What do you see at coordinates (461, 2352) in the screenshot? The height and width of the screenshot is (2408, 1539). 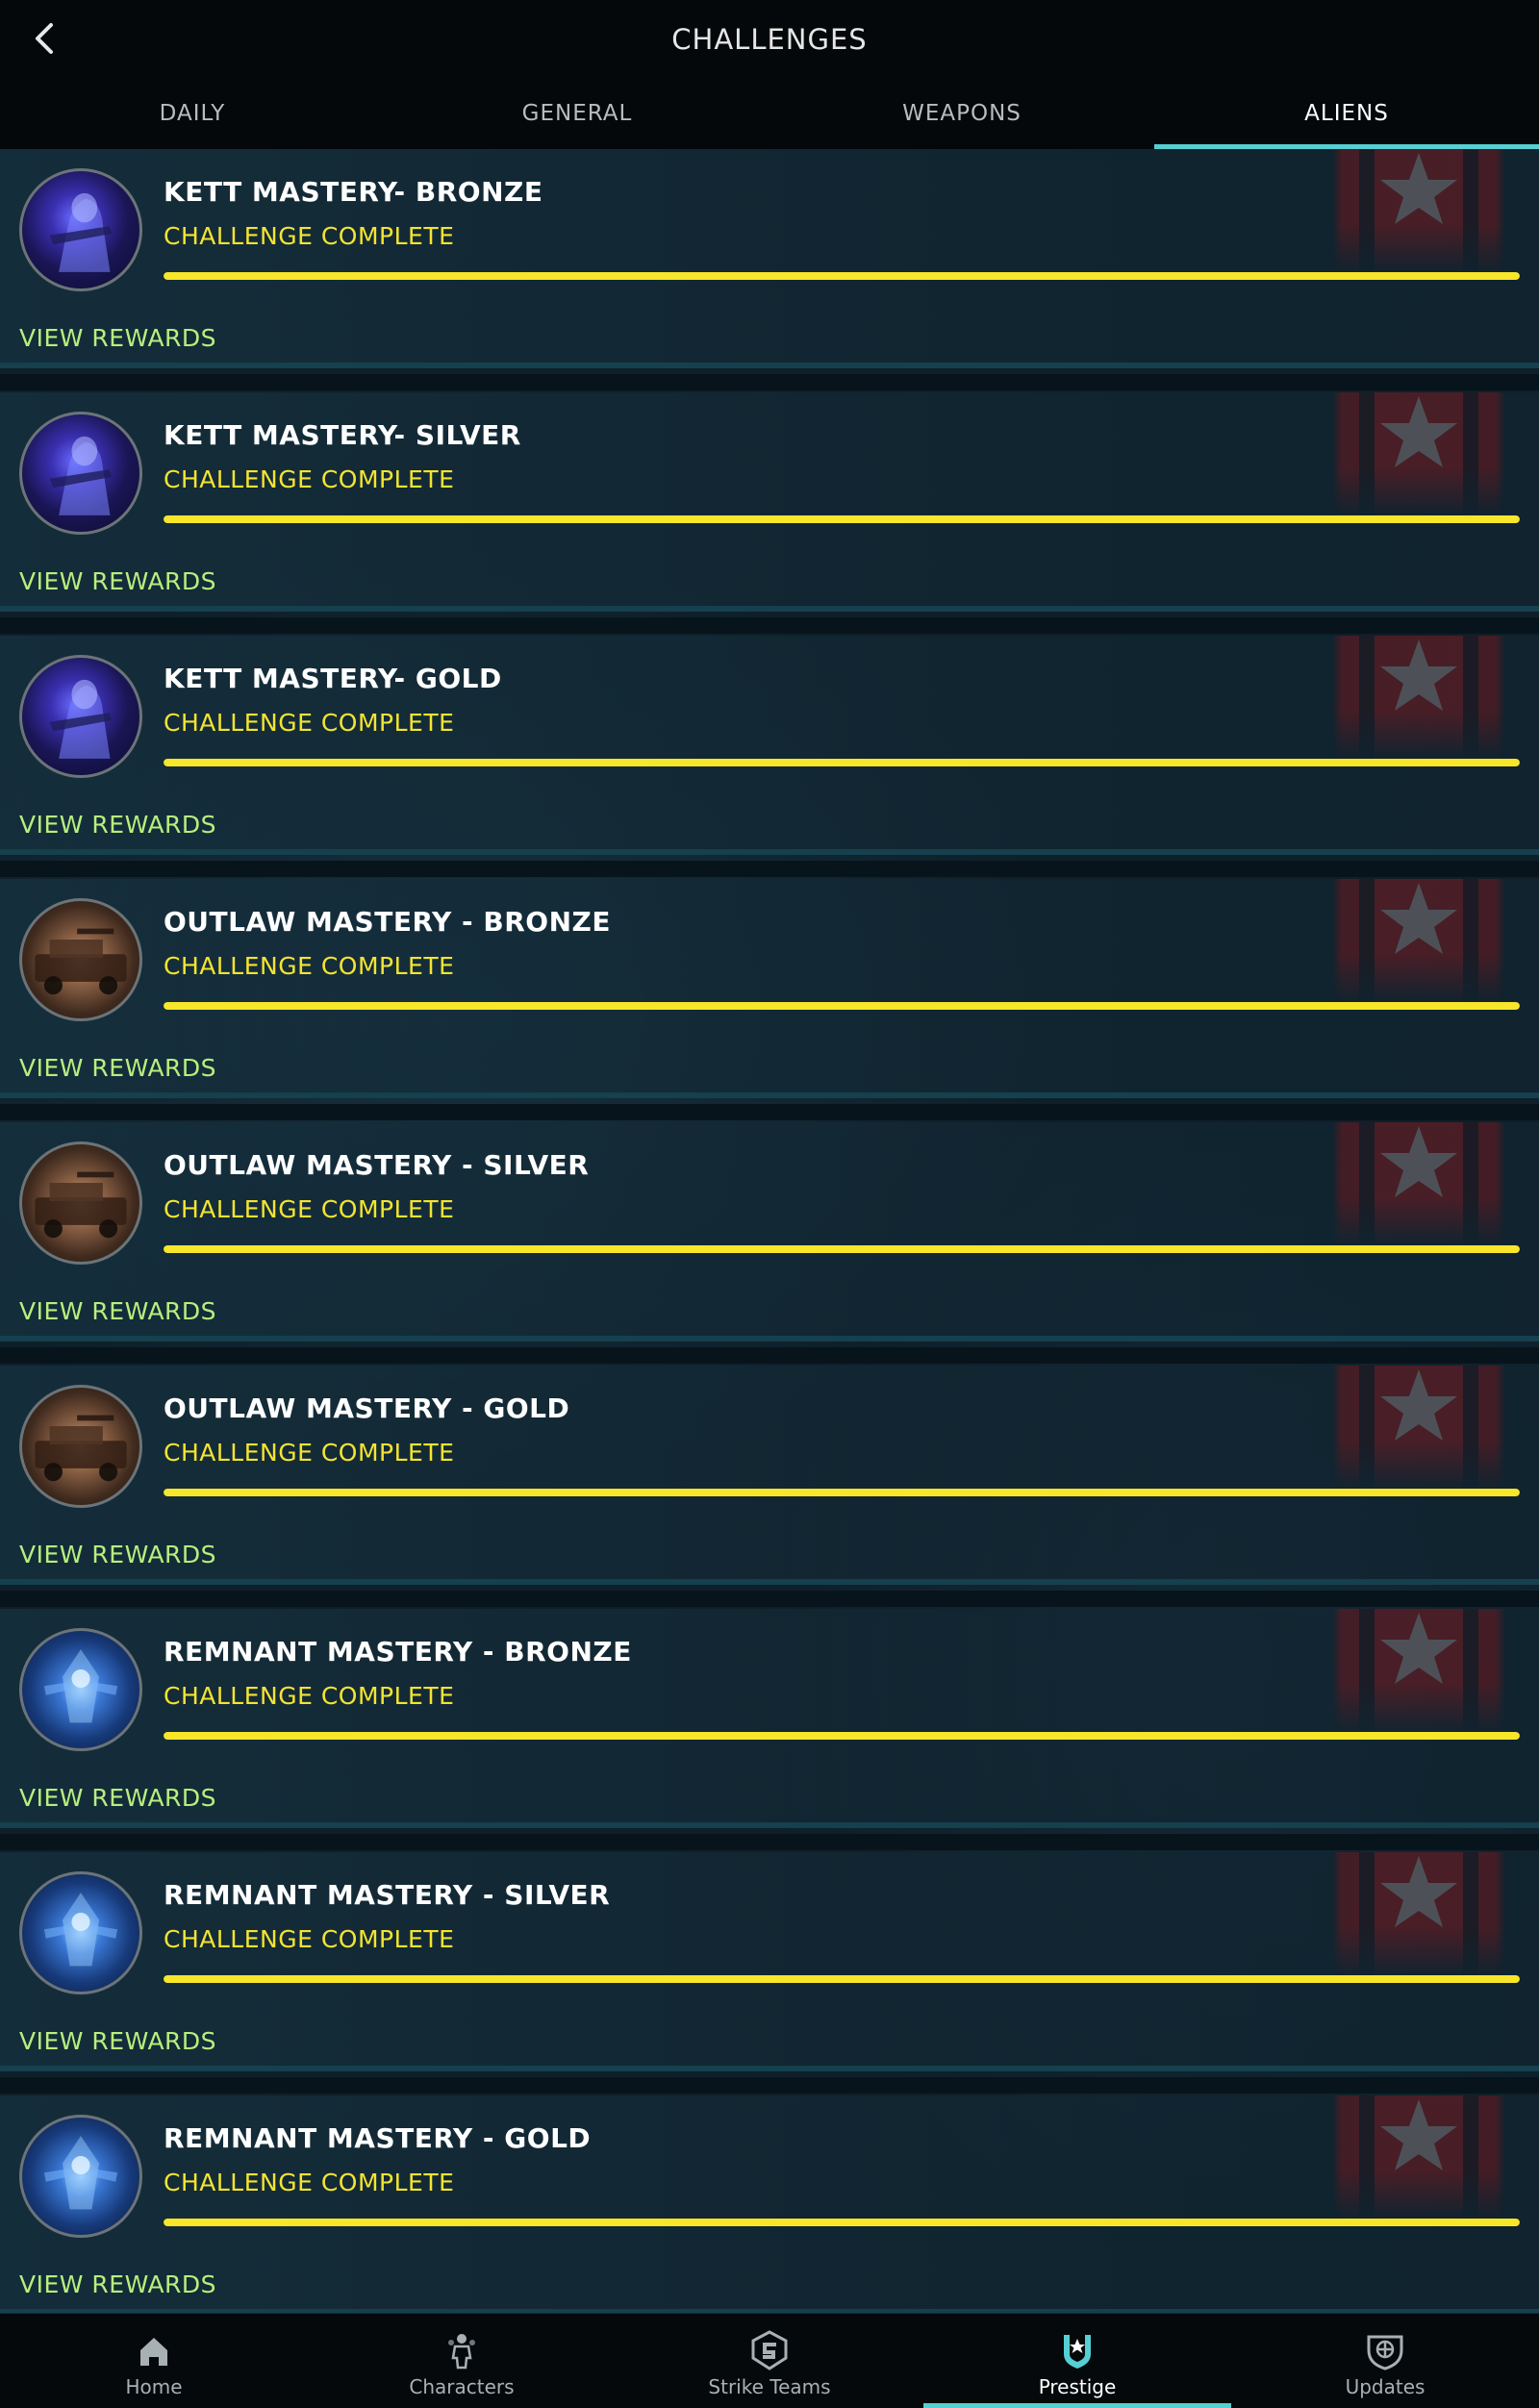 I see `characters-icon` at bounding box center [461, 2352].